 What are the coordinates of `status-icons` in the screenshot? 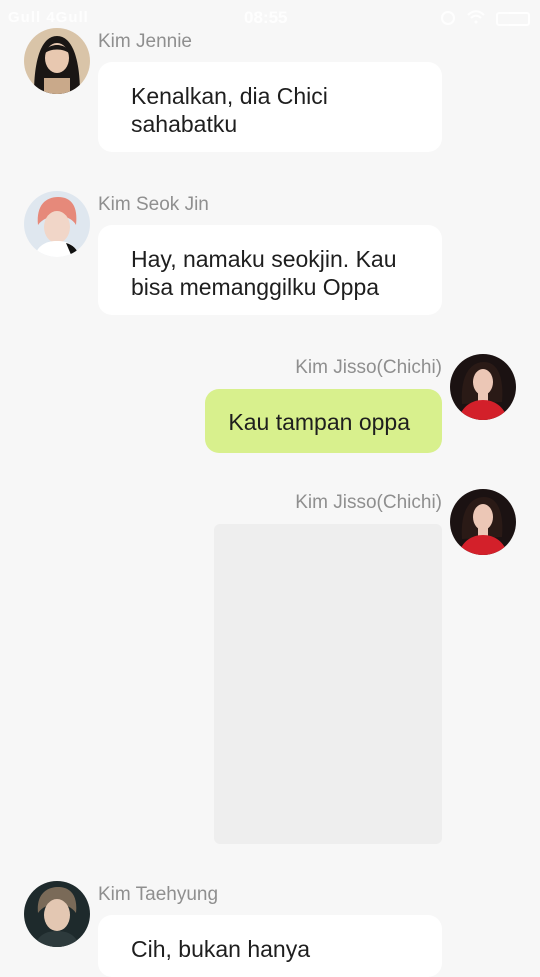 It's located at (485, 19).